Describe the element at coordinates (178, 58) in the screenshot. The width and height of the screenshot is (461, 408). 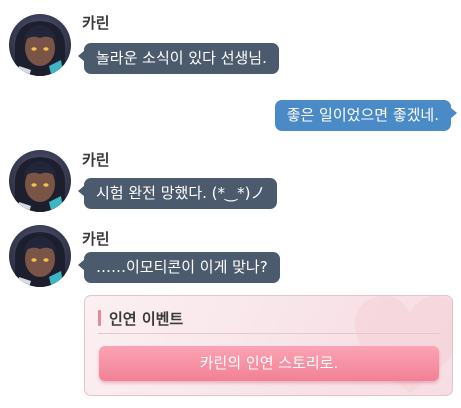
I see `message-bubble: 놀라운 소식이 있다 선생님.` at that location.